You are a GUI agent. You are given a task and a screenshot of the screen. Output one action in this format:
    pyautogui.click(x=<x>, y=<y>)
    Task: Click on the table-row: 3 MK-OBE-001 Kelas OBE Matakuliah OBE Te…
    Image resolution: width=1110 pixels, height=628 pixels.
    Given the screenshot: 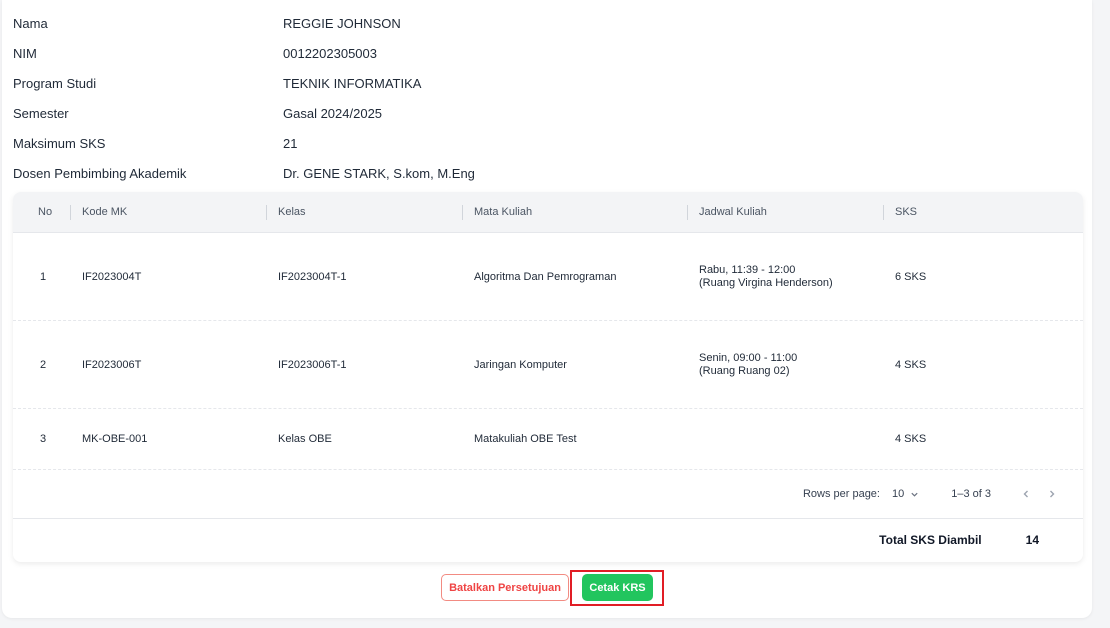 What is the action you would take?
    pyautogui.click(x=548, y=439)
    